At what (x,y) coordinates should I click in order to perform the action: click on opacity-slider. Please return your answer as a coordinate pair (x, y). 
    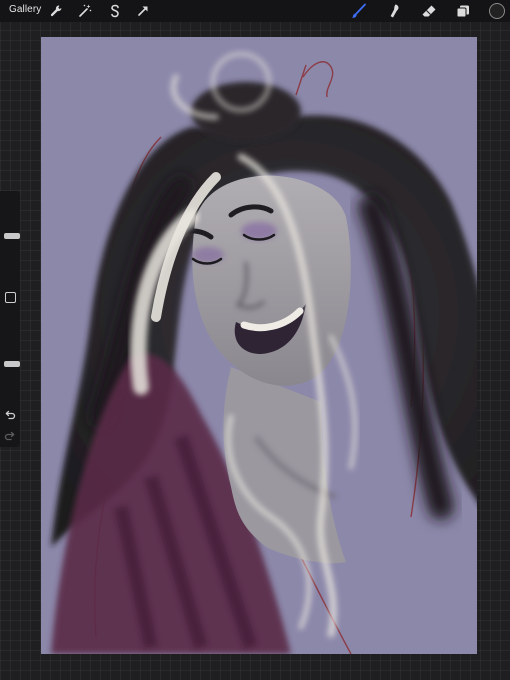
    Looking at the image, I should click on (11, 352).